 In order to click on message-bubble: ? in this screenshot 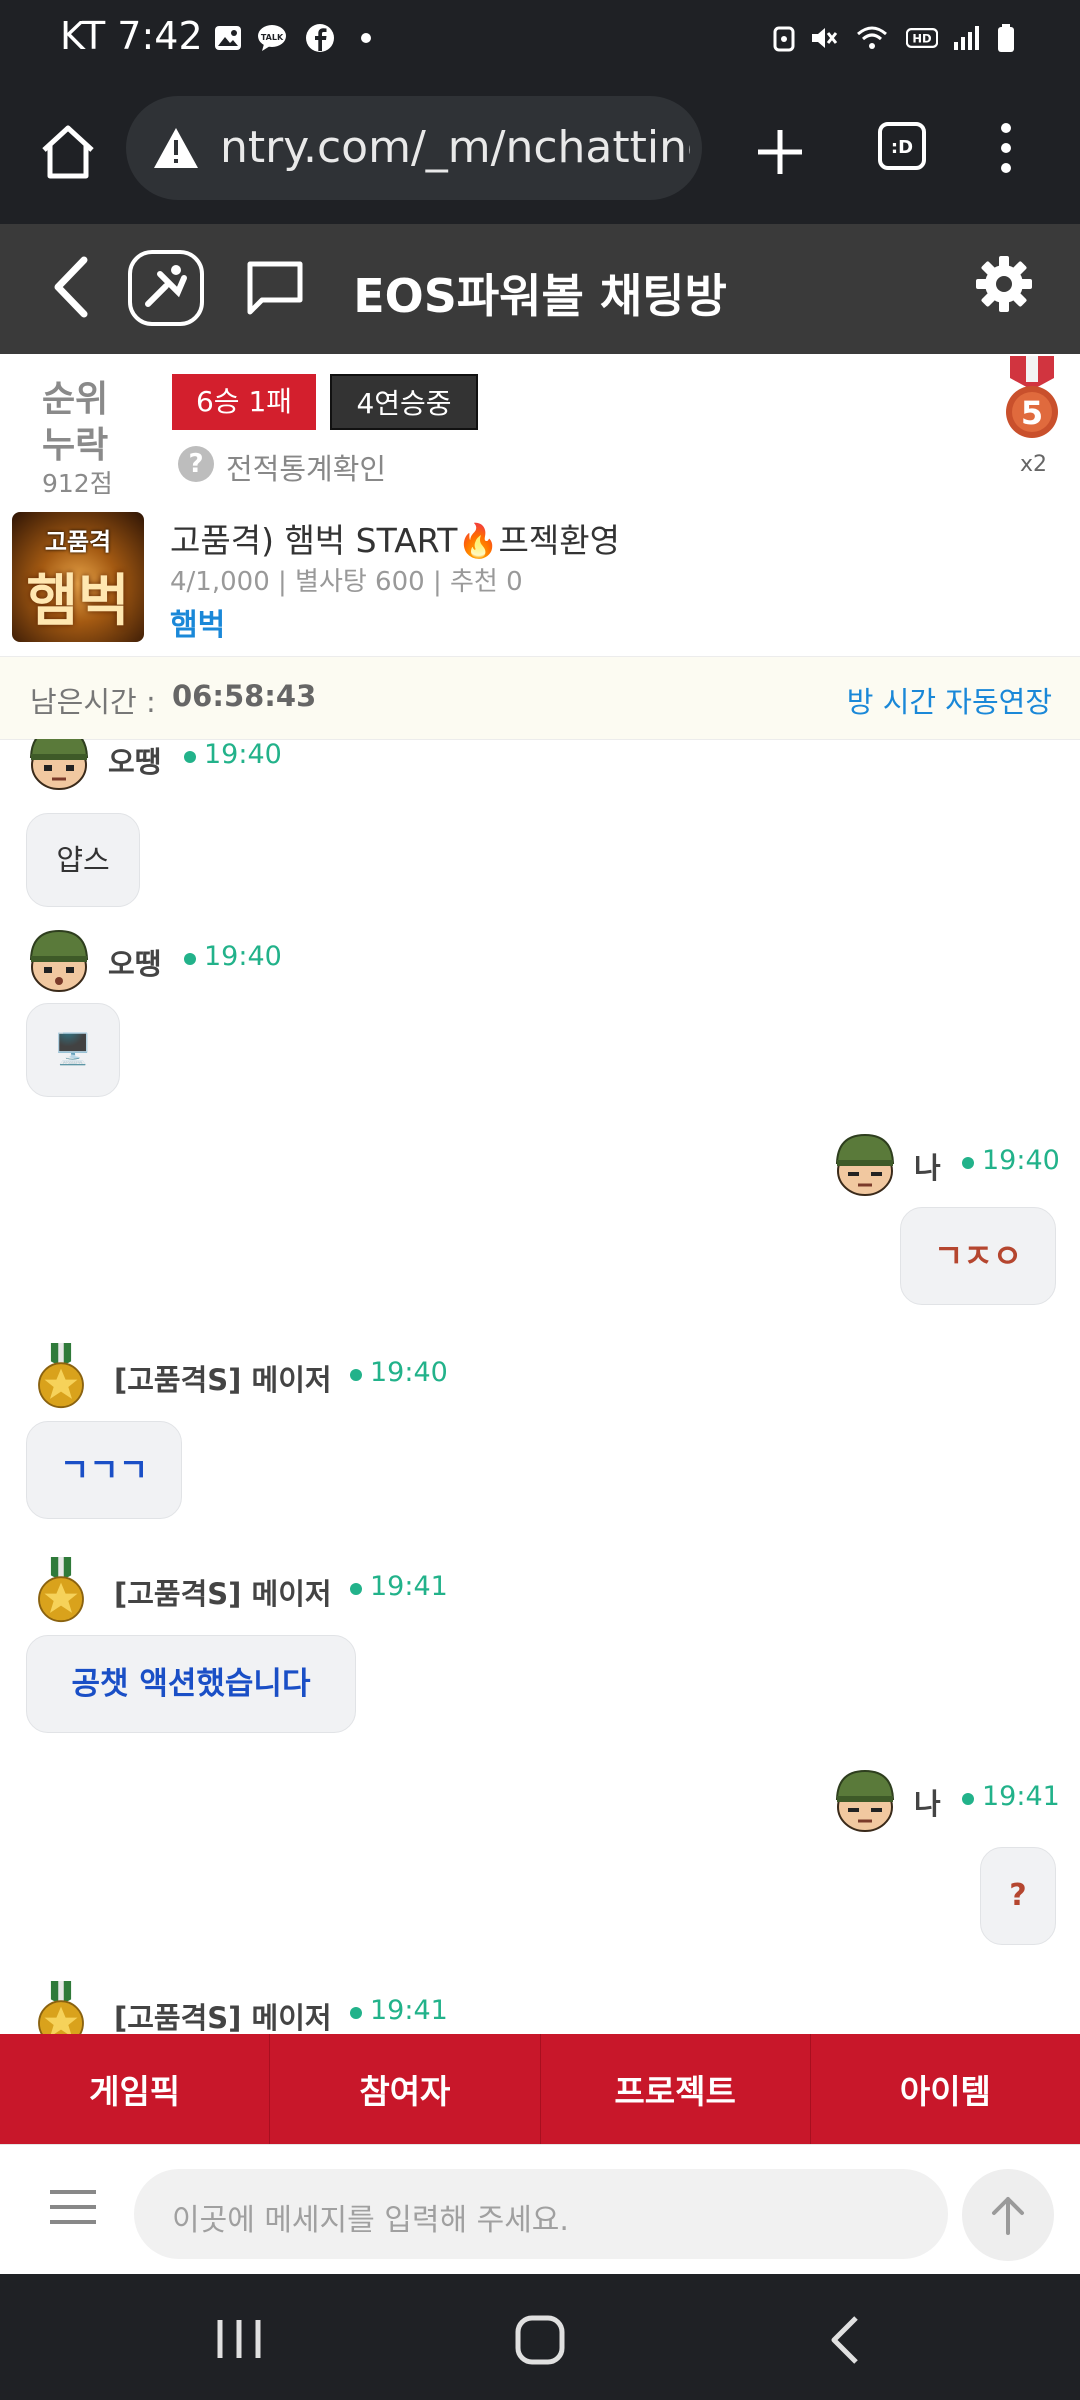, I will do `click(1018, 1896)`.